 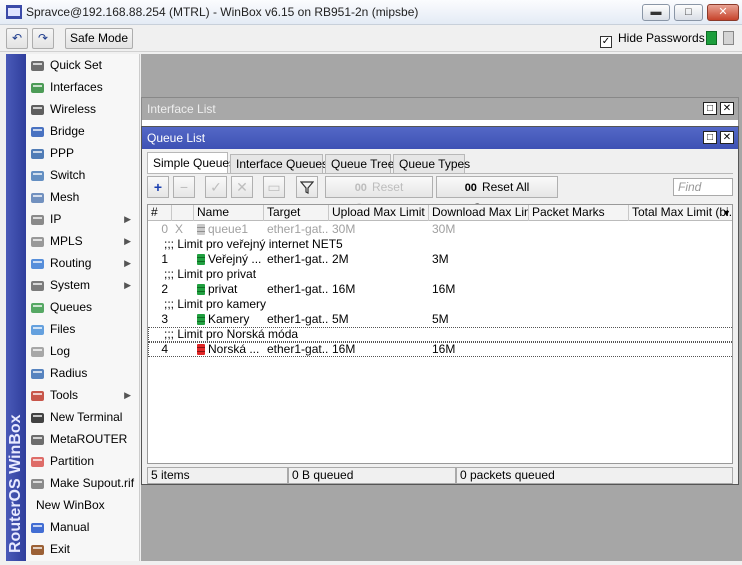 I want to click on menu-item-label: PPP, so click(x=62, y=153).